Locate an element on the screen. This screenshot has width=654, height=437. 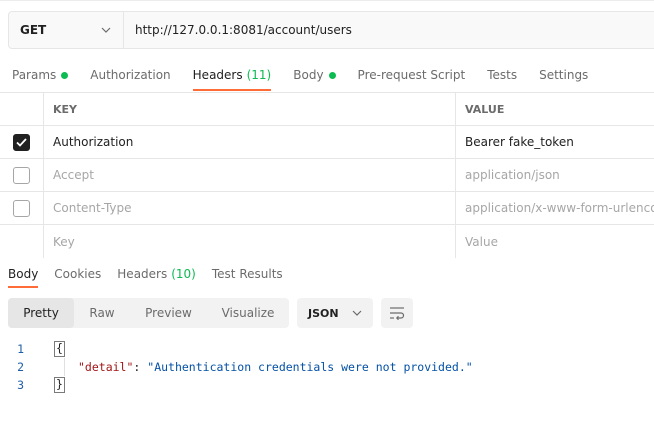
line-number: 3 is located at coordinates (20, 385).